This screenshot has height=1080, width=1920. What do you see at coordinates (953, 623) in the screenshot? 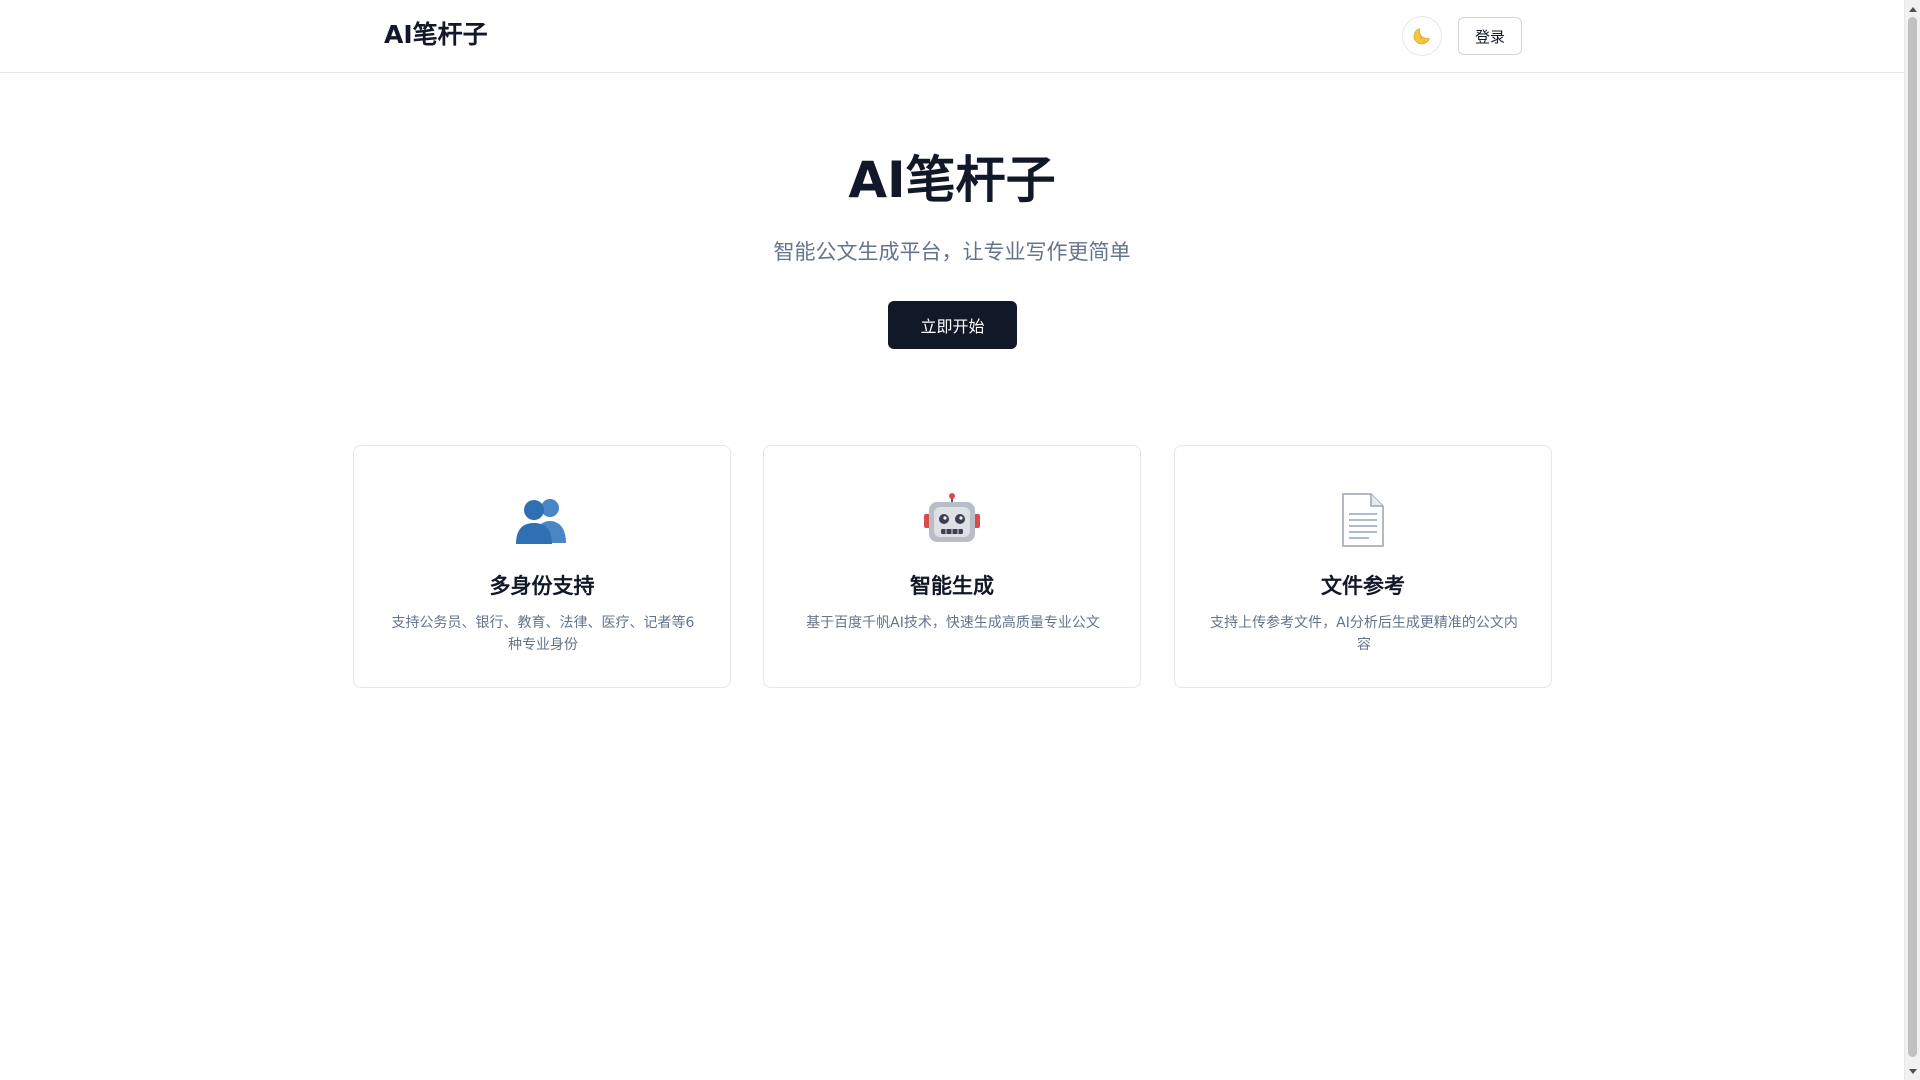
I see `feature-description: 基于百度千帆AI技术，快速生成高质量专业公文` at bounding box center [953, 623].